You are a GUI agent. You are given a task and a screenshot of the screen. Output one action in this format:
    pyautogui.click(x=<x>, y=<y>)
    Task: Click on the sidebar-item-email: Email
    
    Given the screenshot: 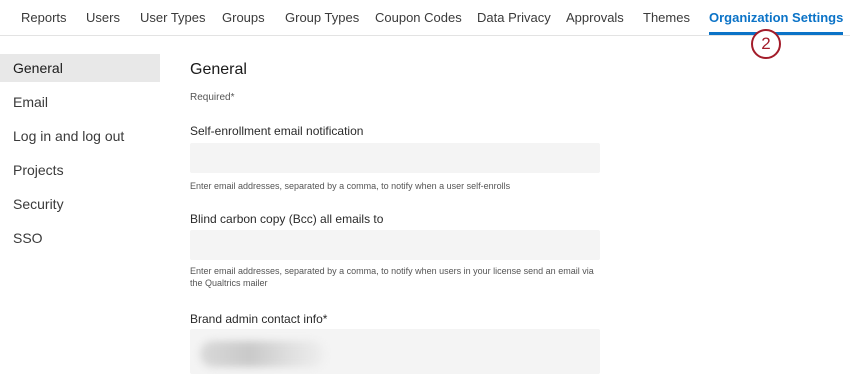 What is the action you would take?
    pyautogui.click(x=80, y=105)
    